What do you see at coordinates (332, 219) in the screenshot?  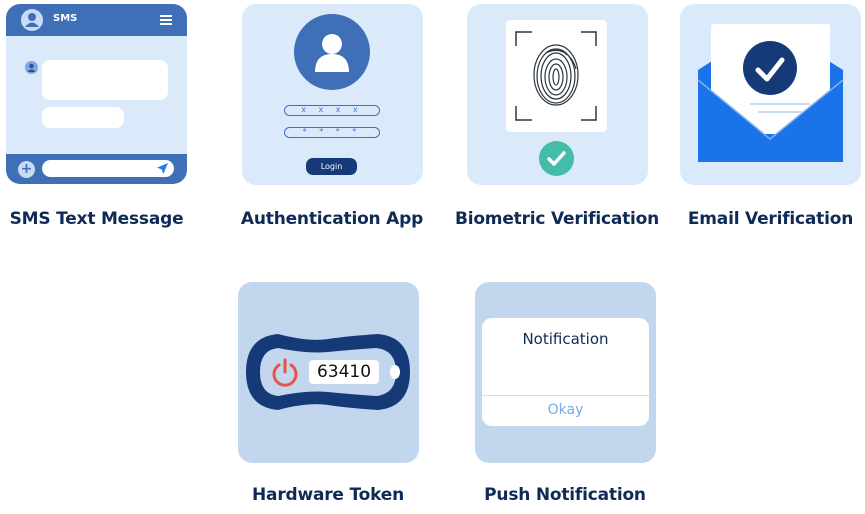 I see `method-label: Authentication App` at bounding box center [332, 219].